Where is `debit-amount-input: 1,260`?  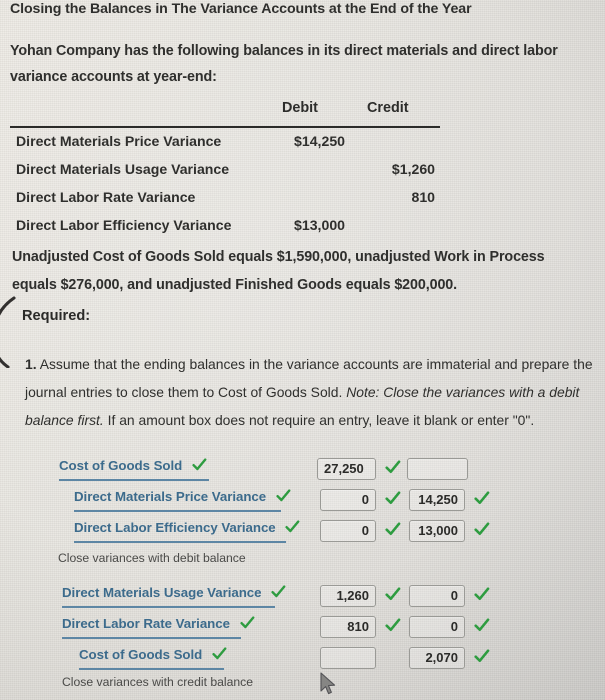
debit-amount-input: 1,260 is located at coordinates (348, 596).